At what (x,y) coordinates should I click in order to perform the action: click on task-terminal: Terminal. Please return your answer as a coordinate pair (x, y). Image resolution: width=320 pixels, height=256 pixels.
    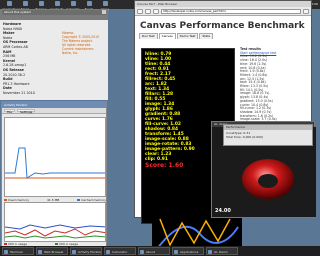
    Looking at the image, I should click on (18, 251).